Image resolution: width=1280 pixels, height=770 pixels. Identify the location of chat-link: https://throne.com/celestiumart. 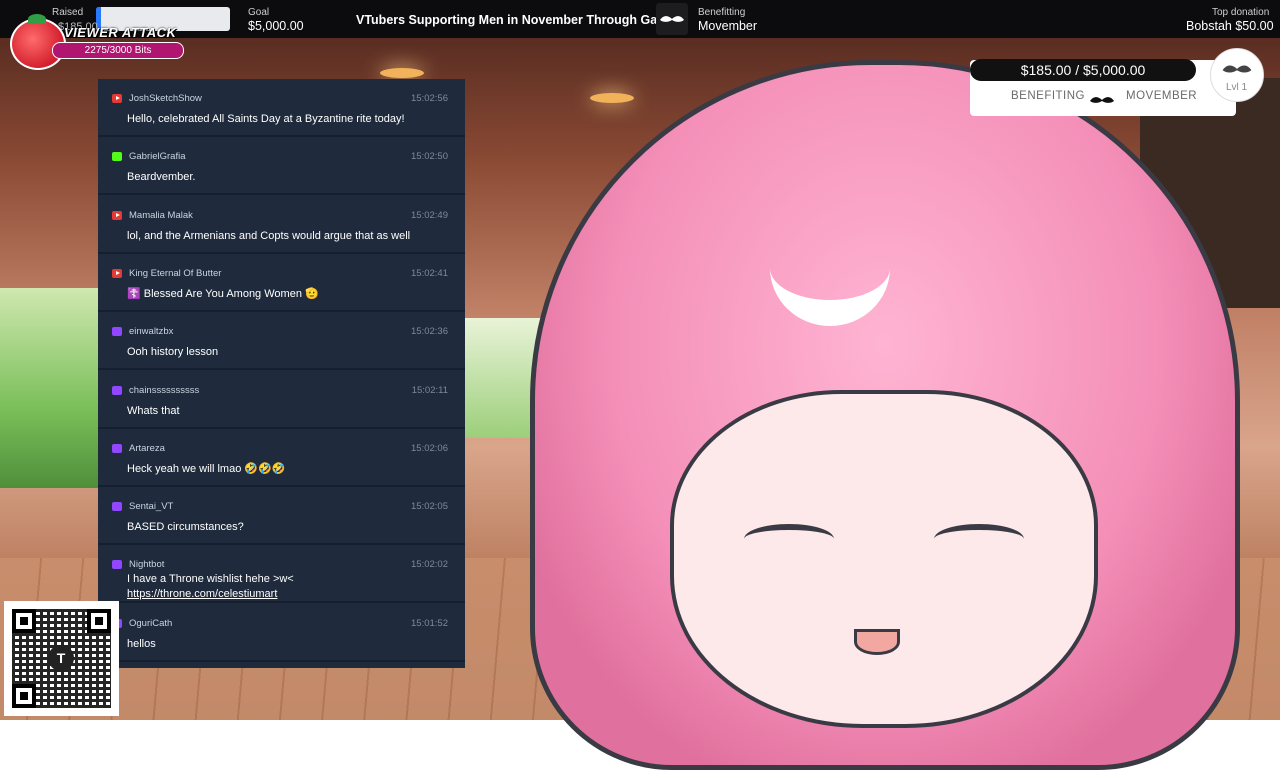
(202, 594).